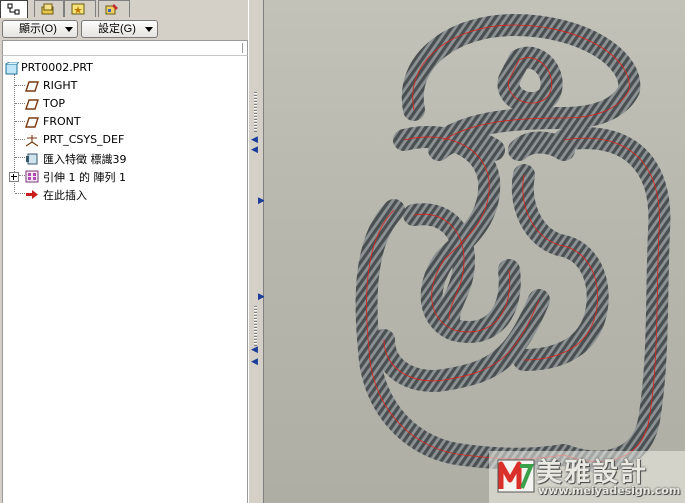 The image size is (685, 503). I want to click on settings-menu-button: 設定(G), so click(119, 29).